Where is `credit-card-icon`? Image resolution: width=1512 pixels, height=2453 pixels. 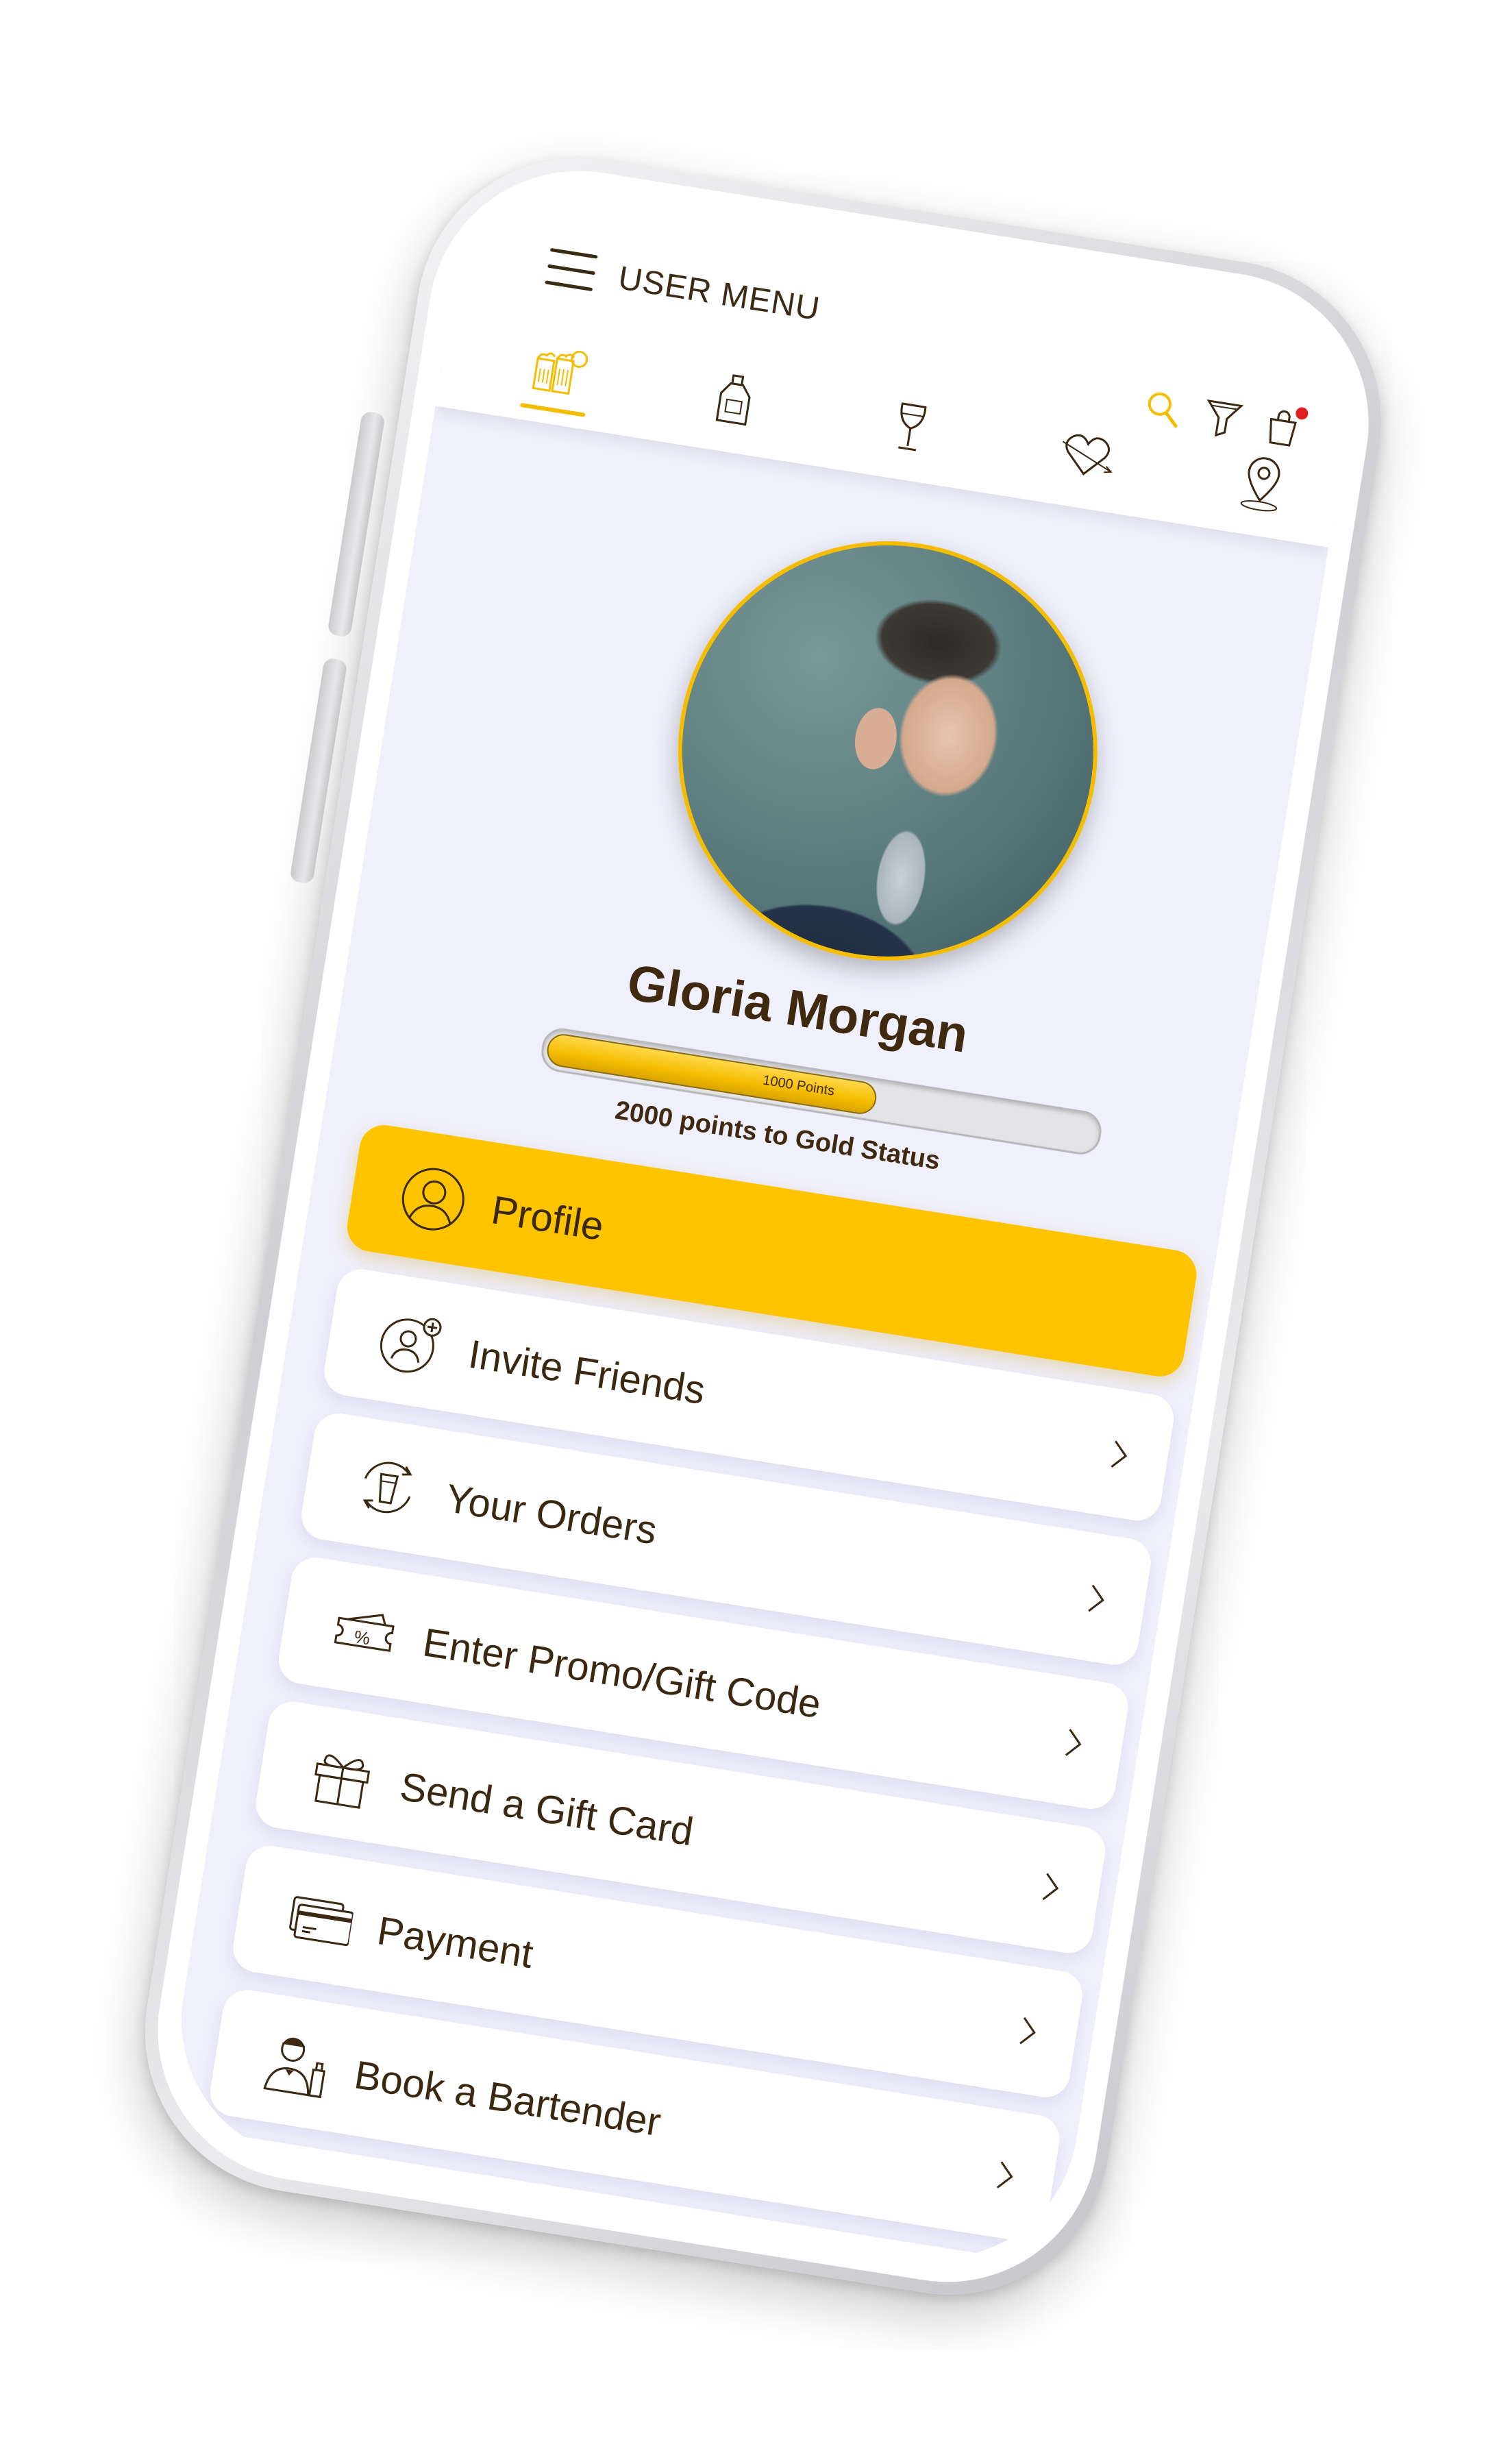
credit-card-icon is located at coordinates (319, 1920).